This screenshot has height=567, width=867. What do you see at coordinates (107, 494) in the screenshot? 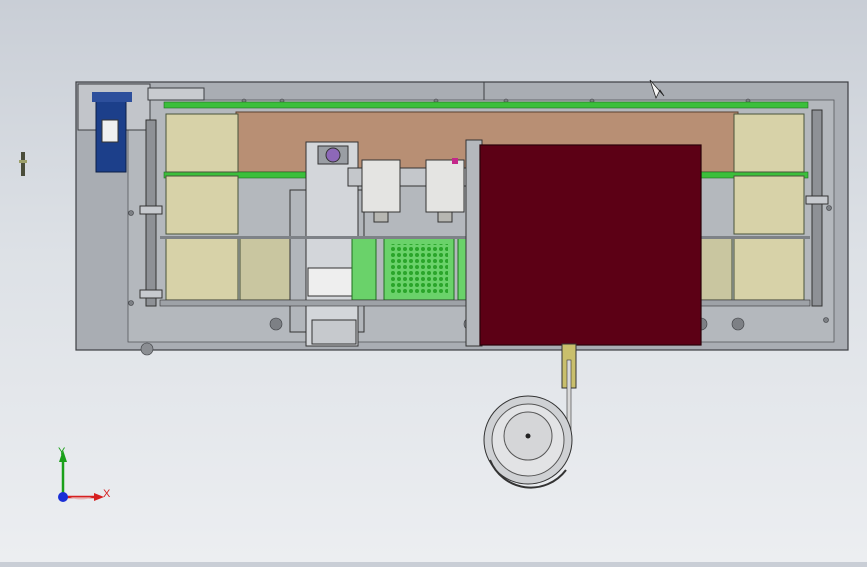
I see `x-axis-label: X` at bounding box center [107, 494].